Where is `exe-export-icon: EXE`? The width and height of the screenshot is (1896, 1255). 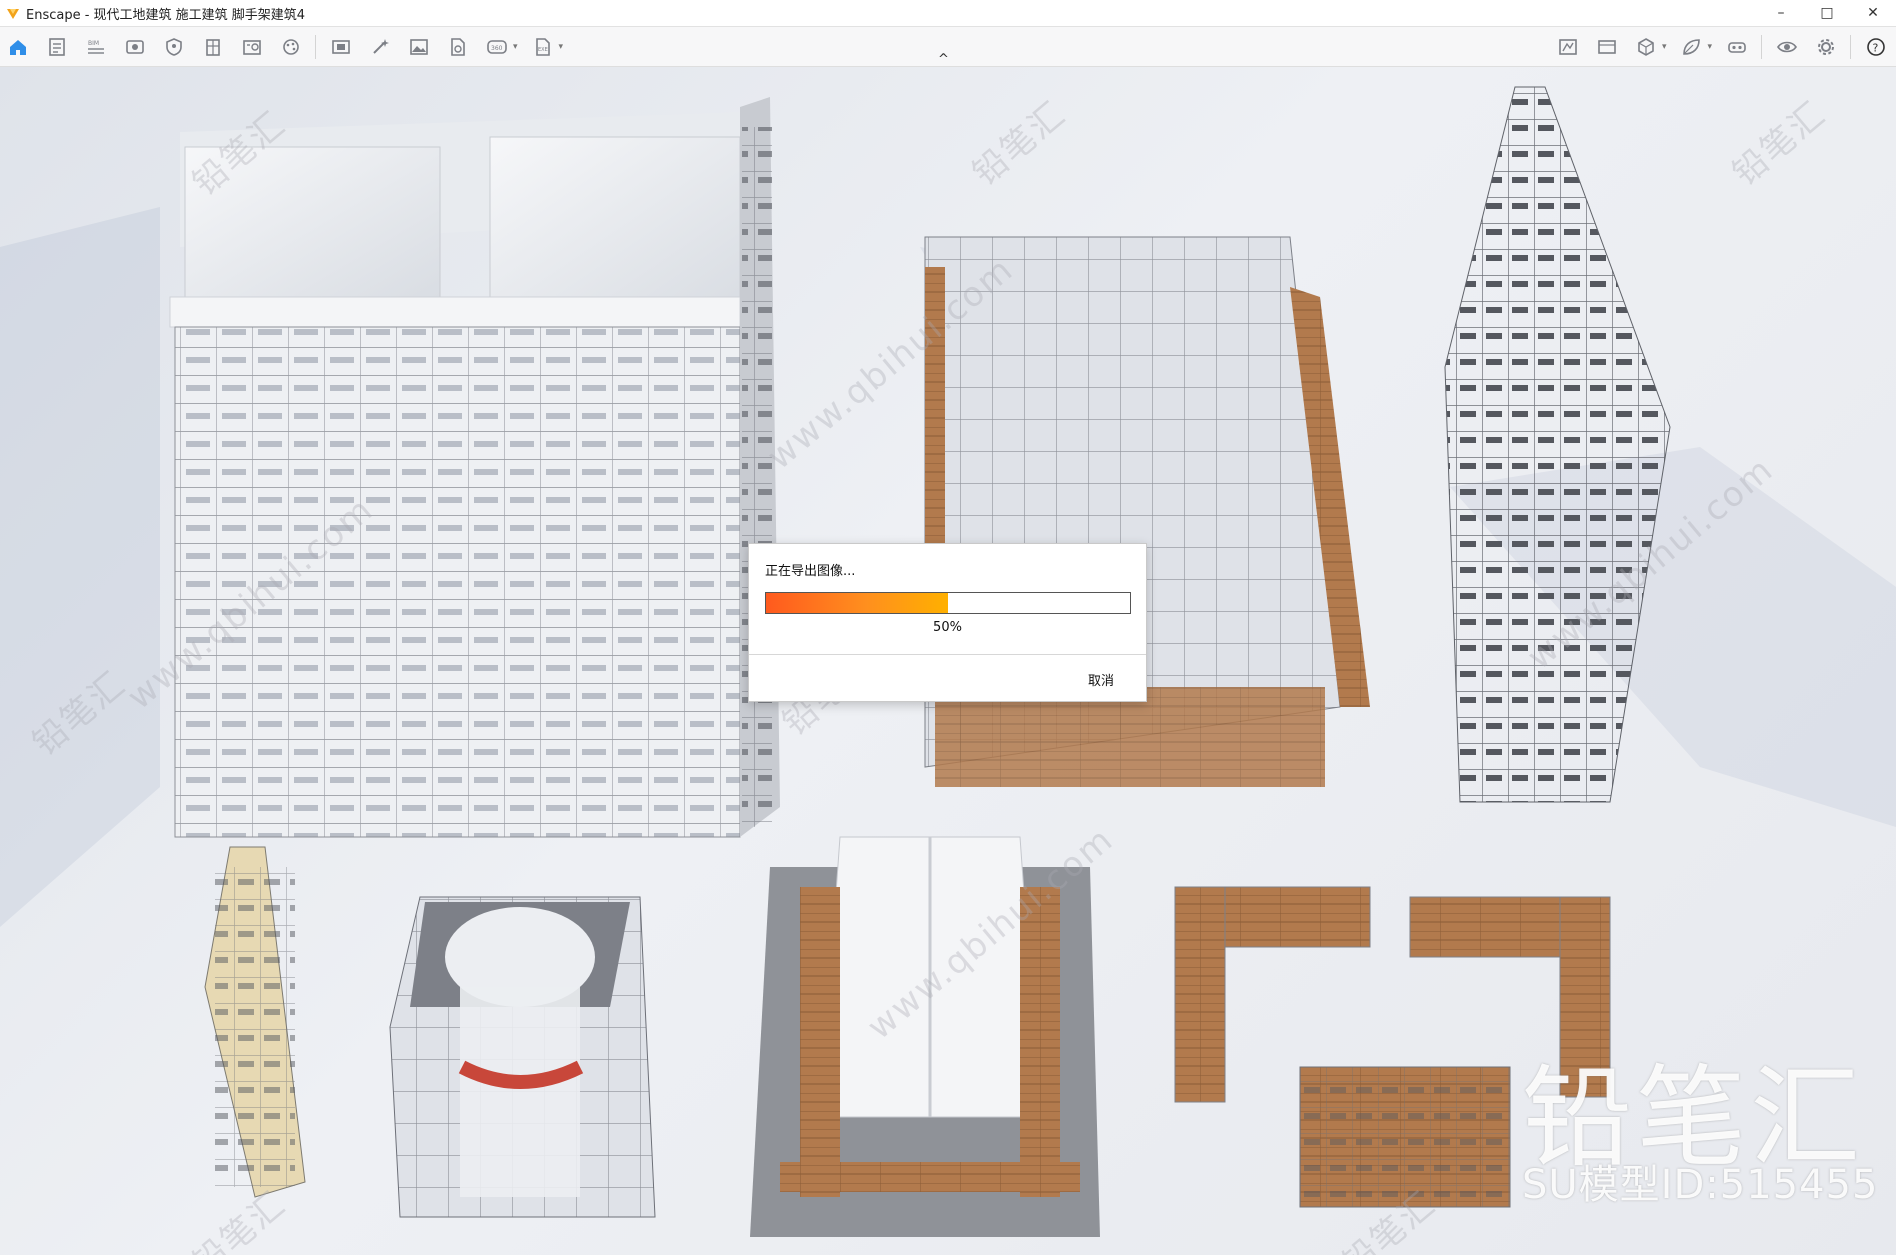
exe-export-icon: EXE is located at coordinates (543, 47).